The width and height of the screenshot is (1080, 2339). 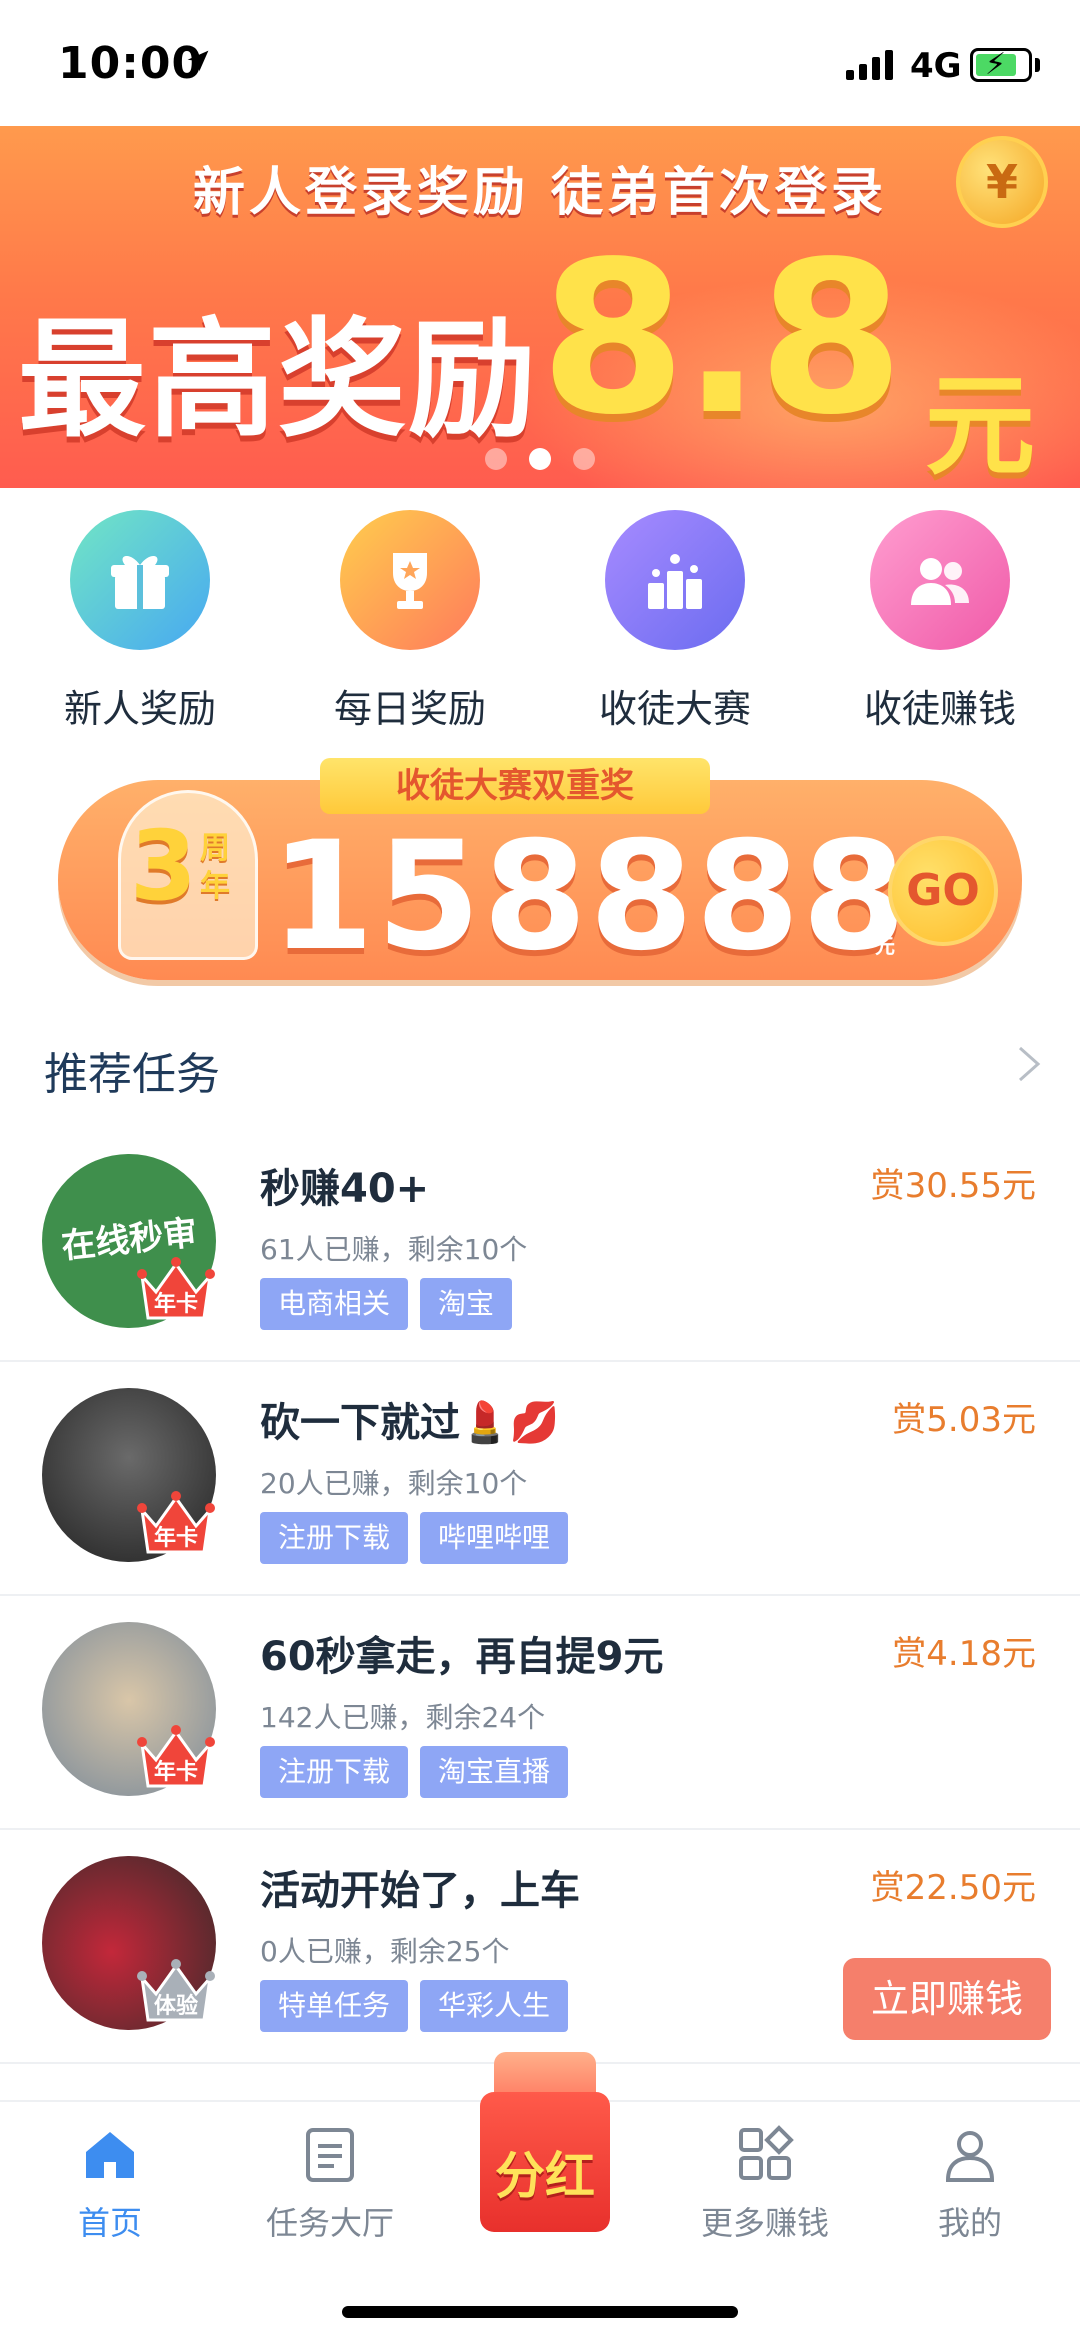 I want to click on badge-label: 体验, so click(x=175, y=2006).